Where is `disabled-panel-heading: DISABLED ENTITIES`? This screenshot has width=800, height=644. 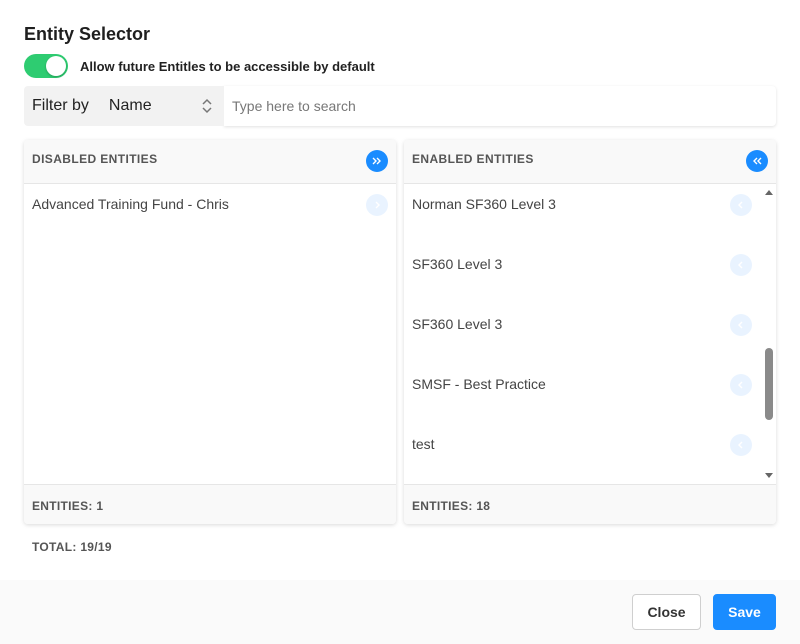
disabled-panel-heading: DISABLED ENTITIES is located at coordinates (95, 159).